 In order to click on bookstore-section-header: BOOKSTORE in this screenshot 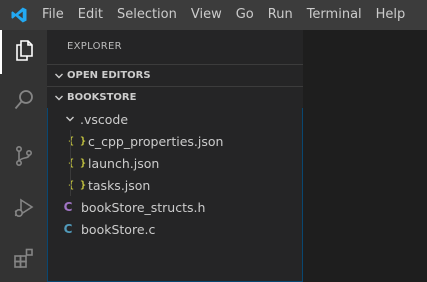, I will do `click(175, 97)`.